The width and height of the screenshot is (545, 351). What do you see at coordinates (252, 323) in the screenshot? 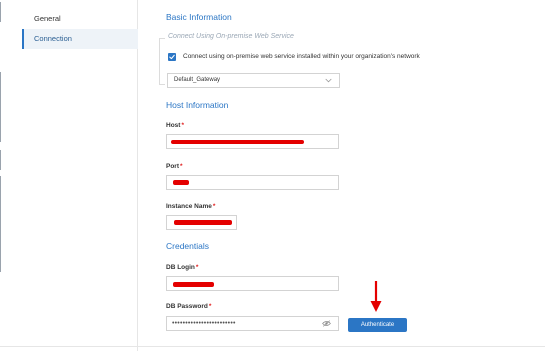
I see `db-password-input: ••••••••••••••••••••••••` at bounding box center [252, 323].